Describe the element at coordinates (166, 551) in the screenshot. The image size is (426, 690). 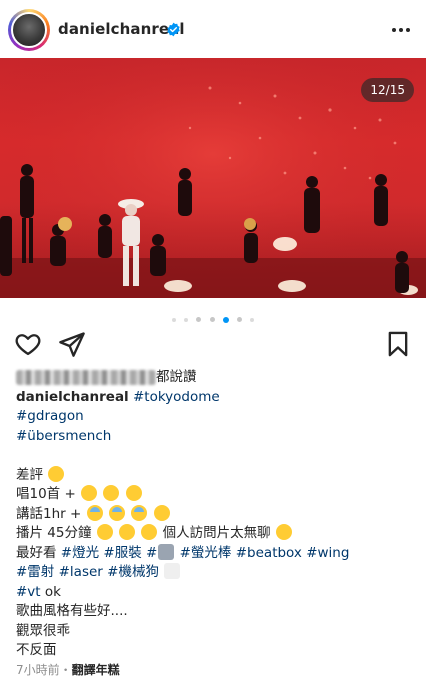
I see `suit-emoji-icon` at that location.